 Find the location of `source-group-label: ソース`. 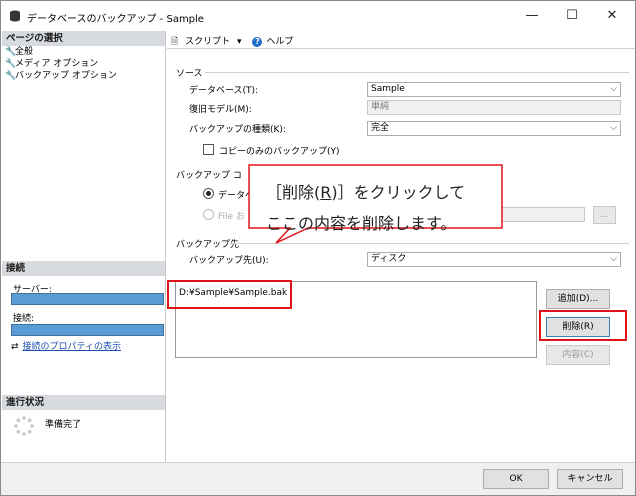

source-group-label: ソース is located at coordinates (189, 74).